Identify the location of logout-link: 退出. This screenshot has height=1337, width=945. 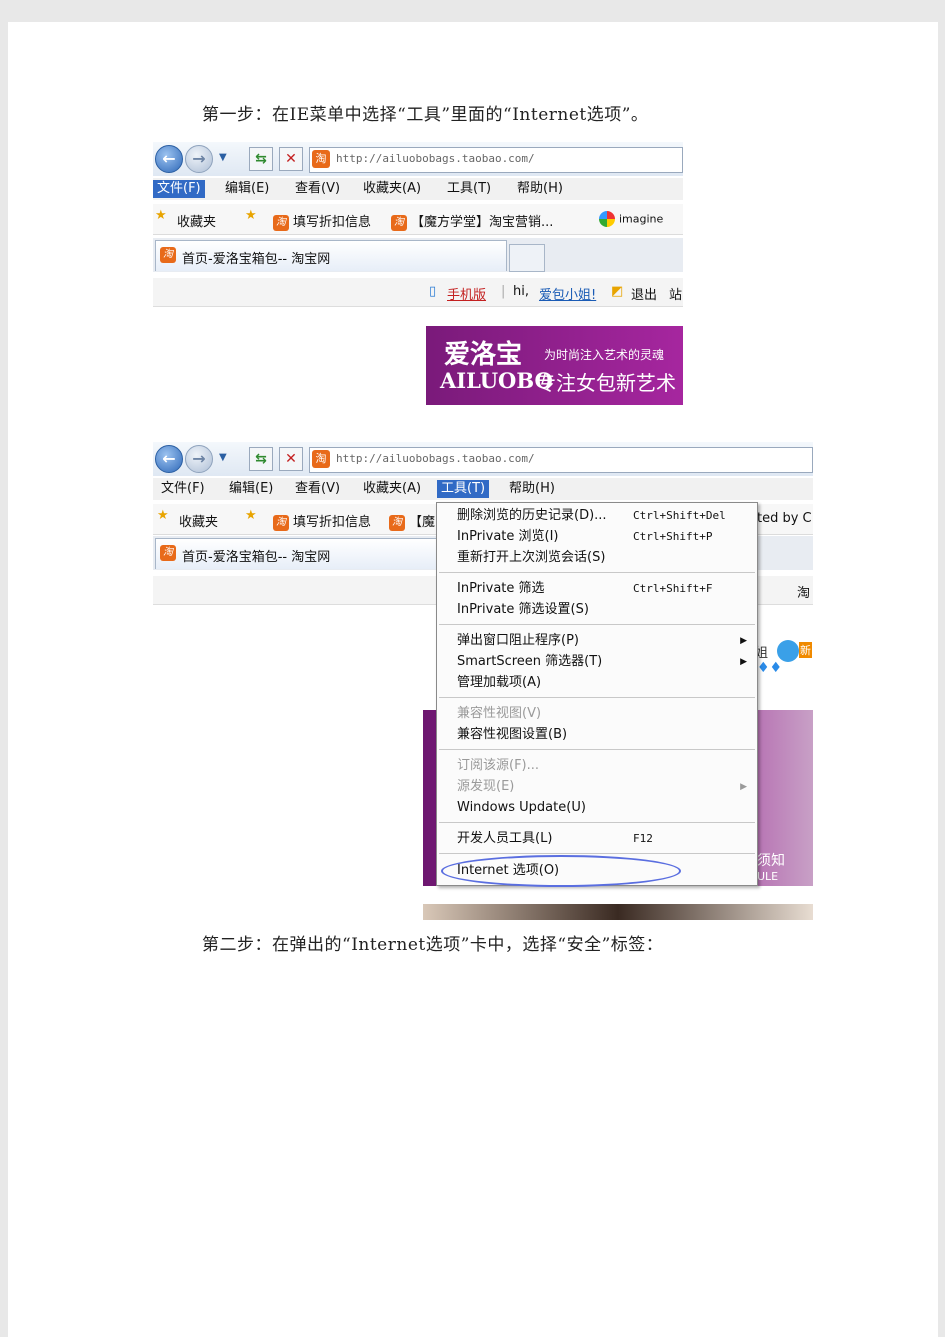
(644, 293).